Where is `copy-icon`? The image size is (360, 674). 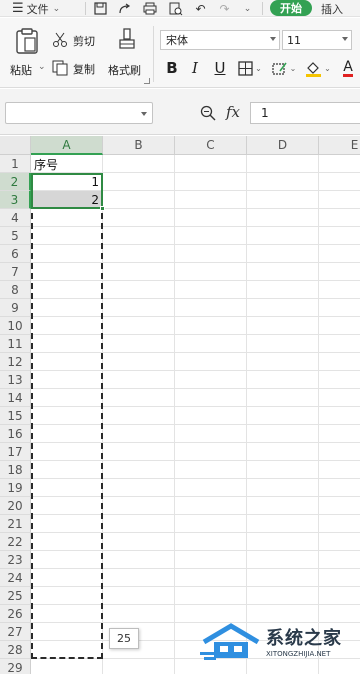 copy-icon is located at coordinates (60, 68).